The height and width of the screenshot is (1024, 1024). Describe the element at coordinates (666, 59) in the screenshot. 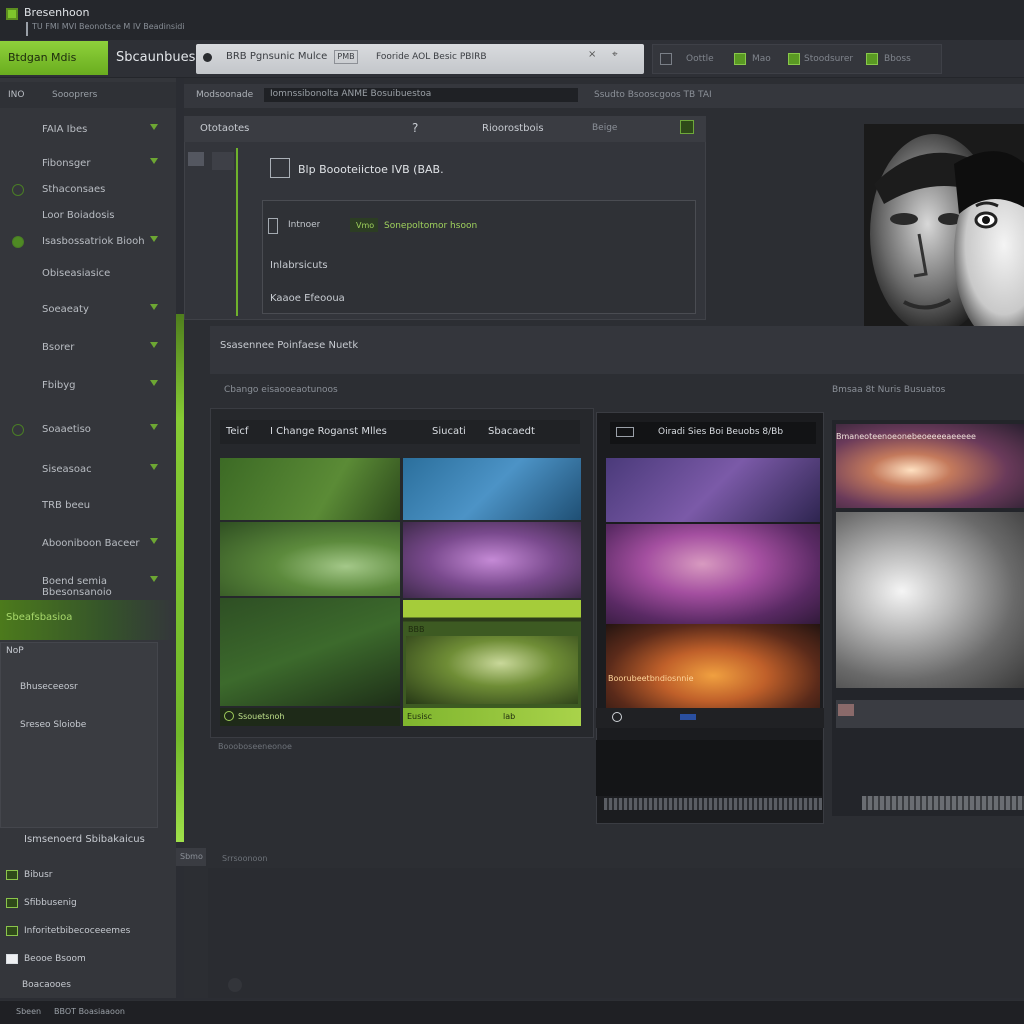

I see `window-icon` at that location.